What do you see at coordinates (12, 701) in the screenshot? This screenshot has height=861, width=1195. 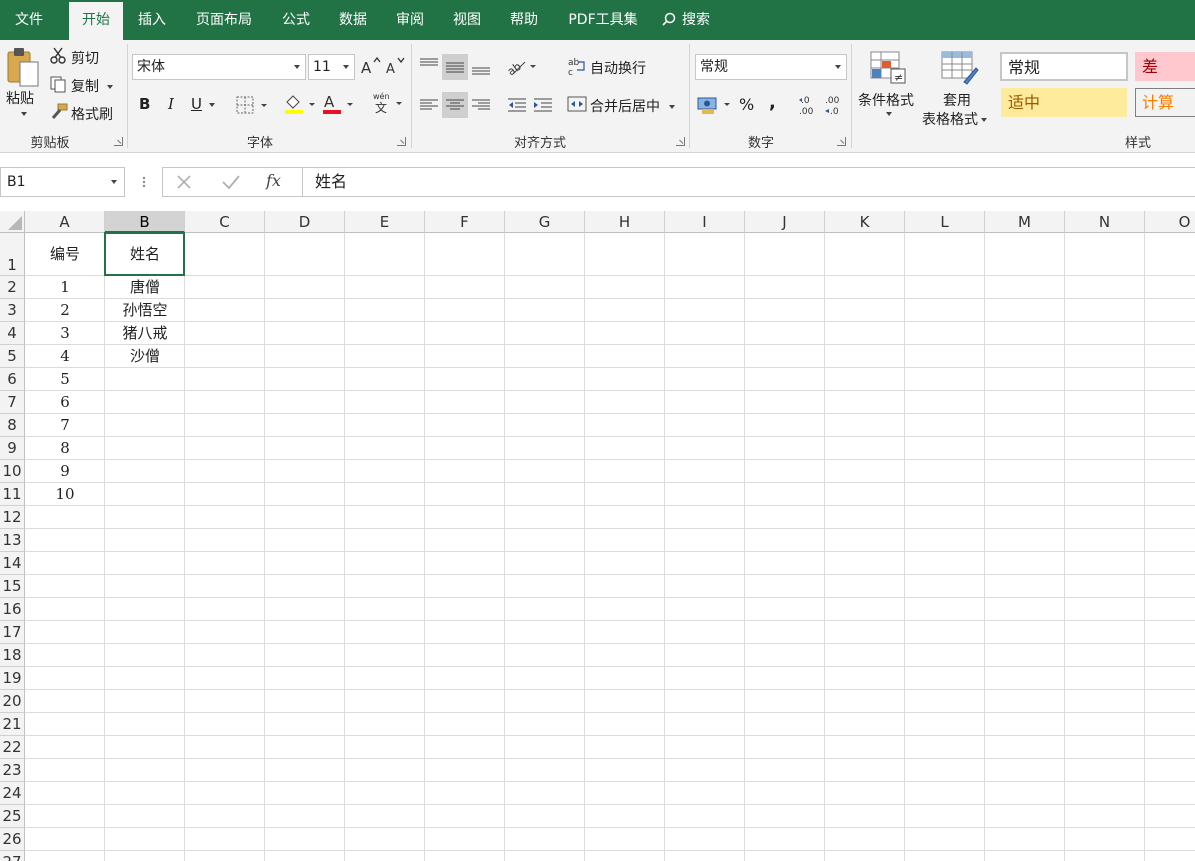 I see `row-header-20: 20` at bounding box center [12, 701].